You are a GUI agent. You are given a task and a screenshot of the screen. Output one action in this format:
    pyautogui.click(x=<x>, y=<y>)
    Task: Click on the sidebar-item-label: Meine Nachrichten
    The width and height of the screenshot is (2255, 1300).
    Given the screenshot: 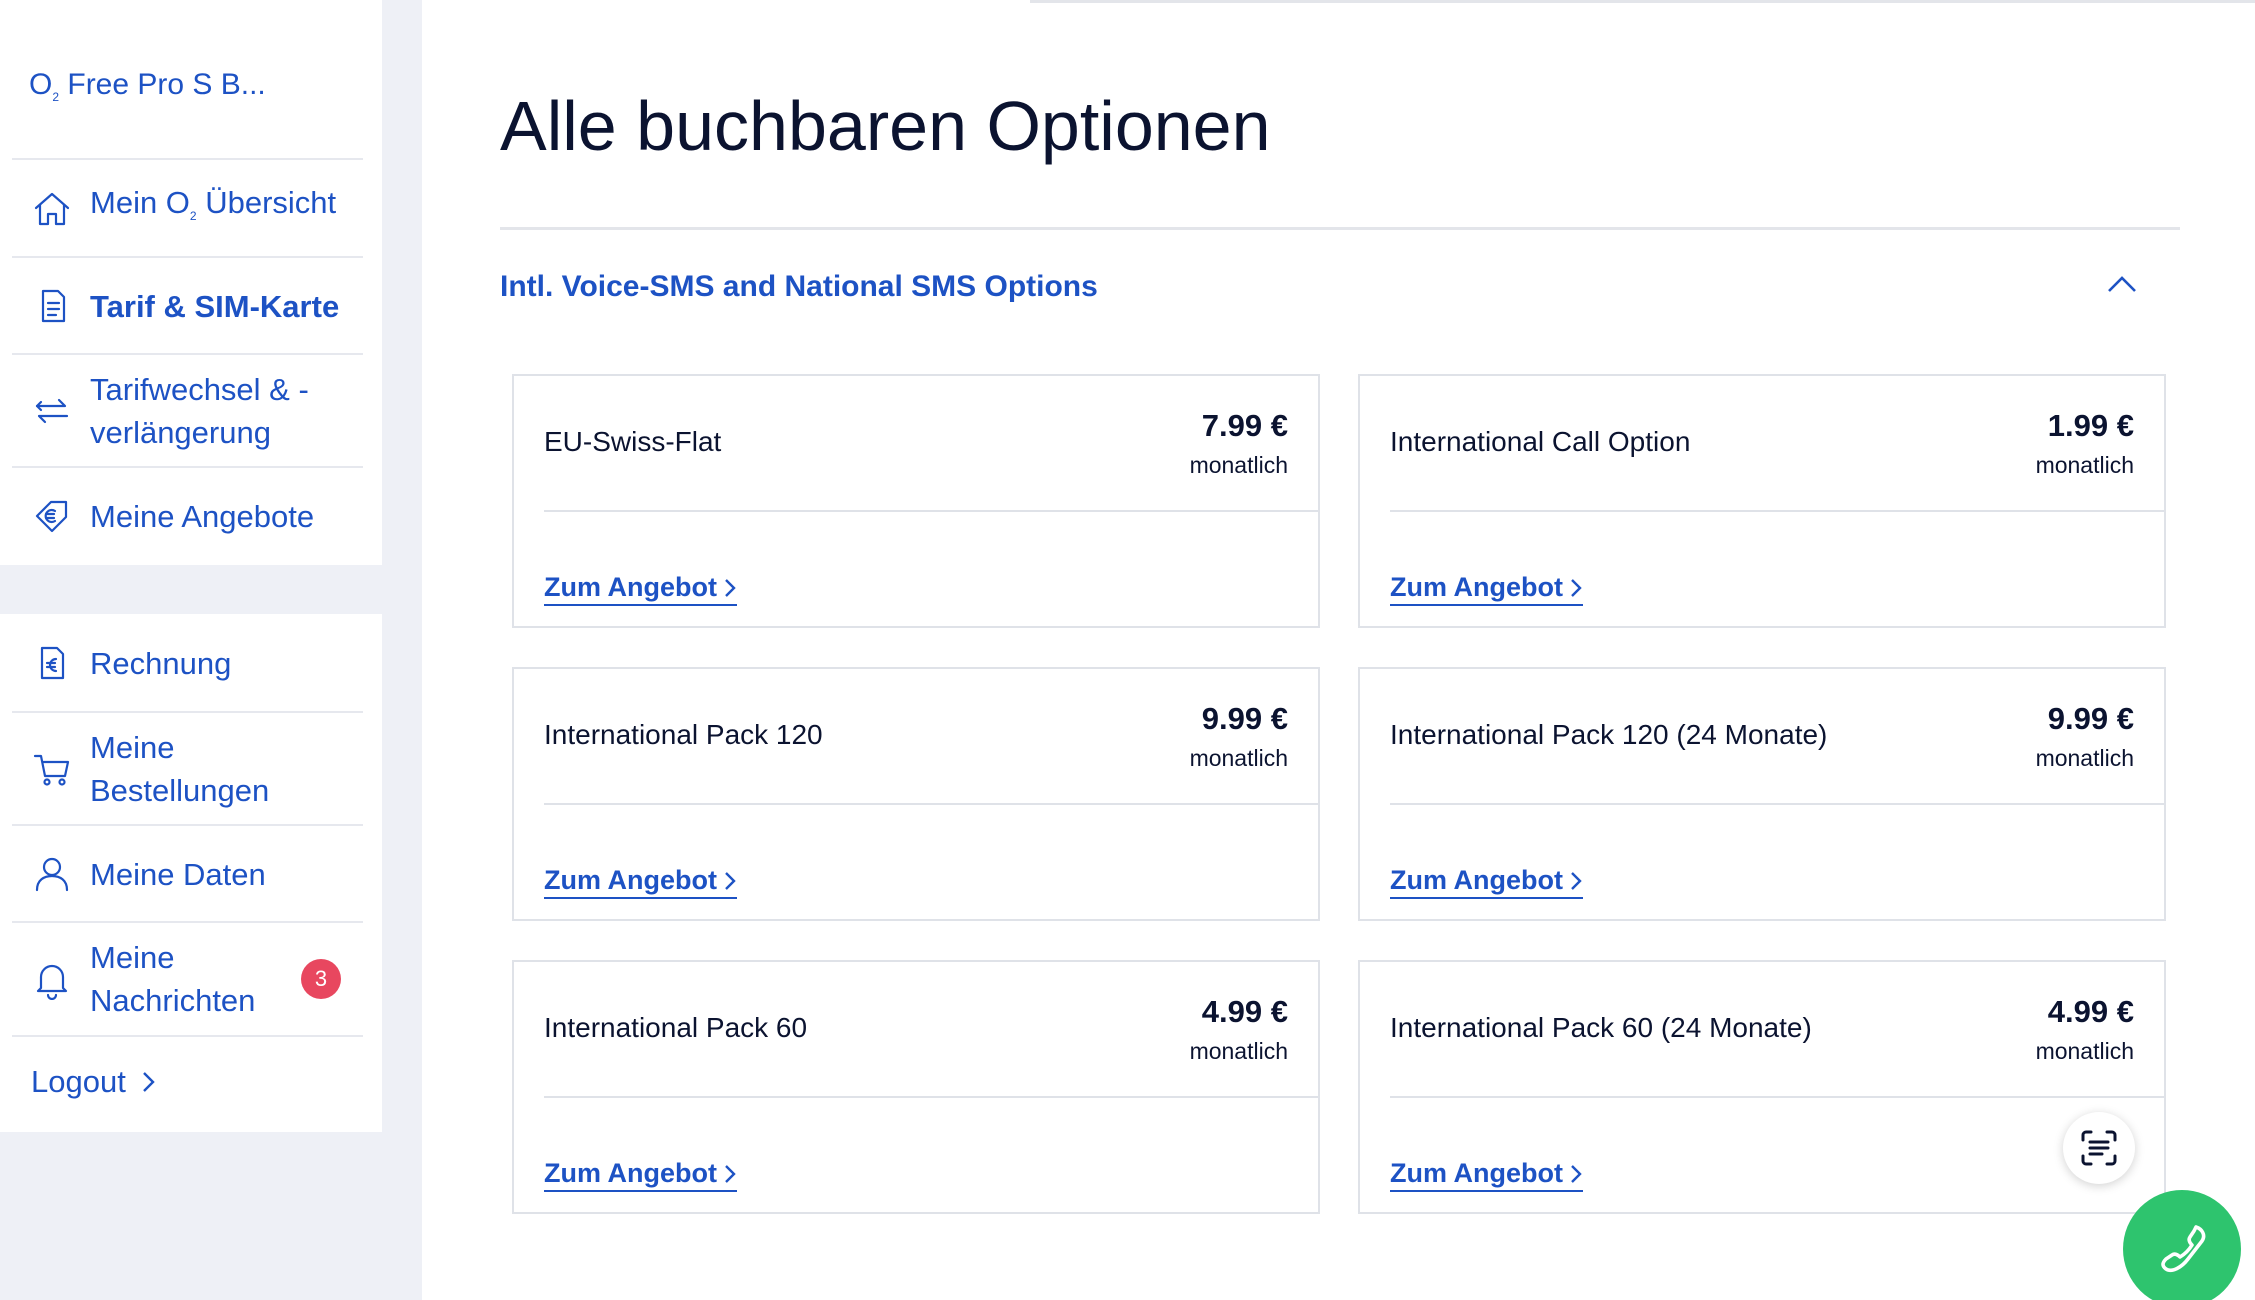 What is the action you would take?
    pyautogui.click(x=173, y=979)
    